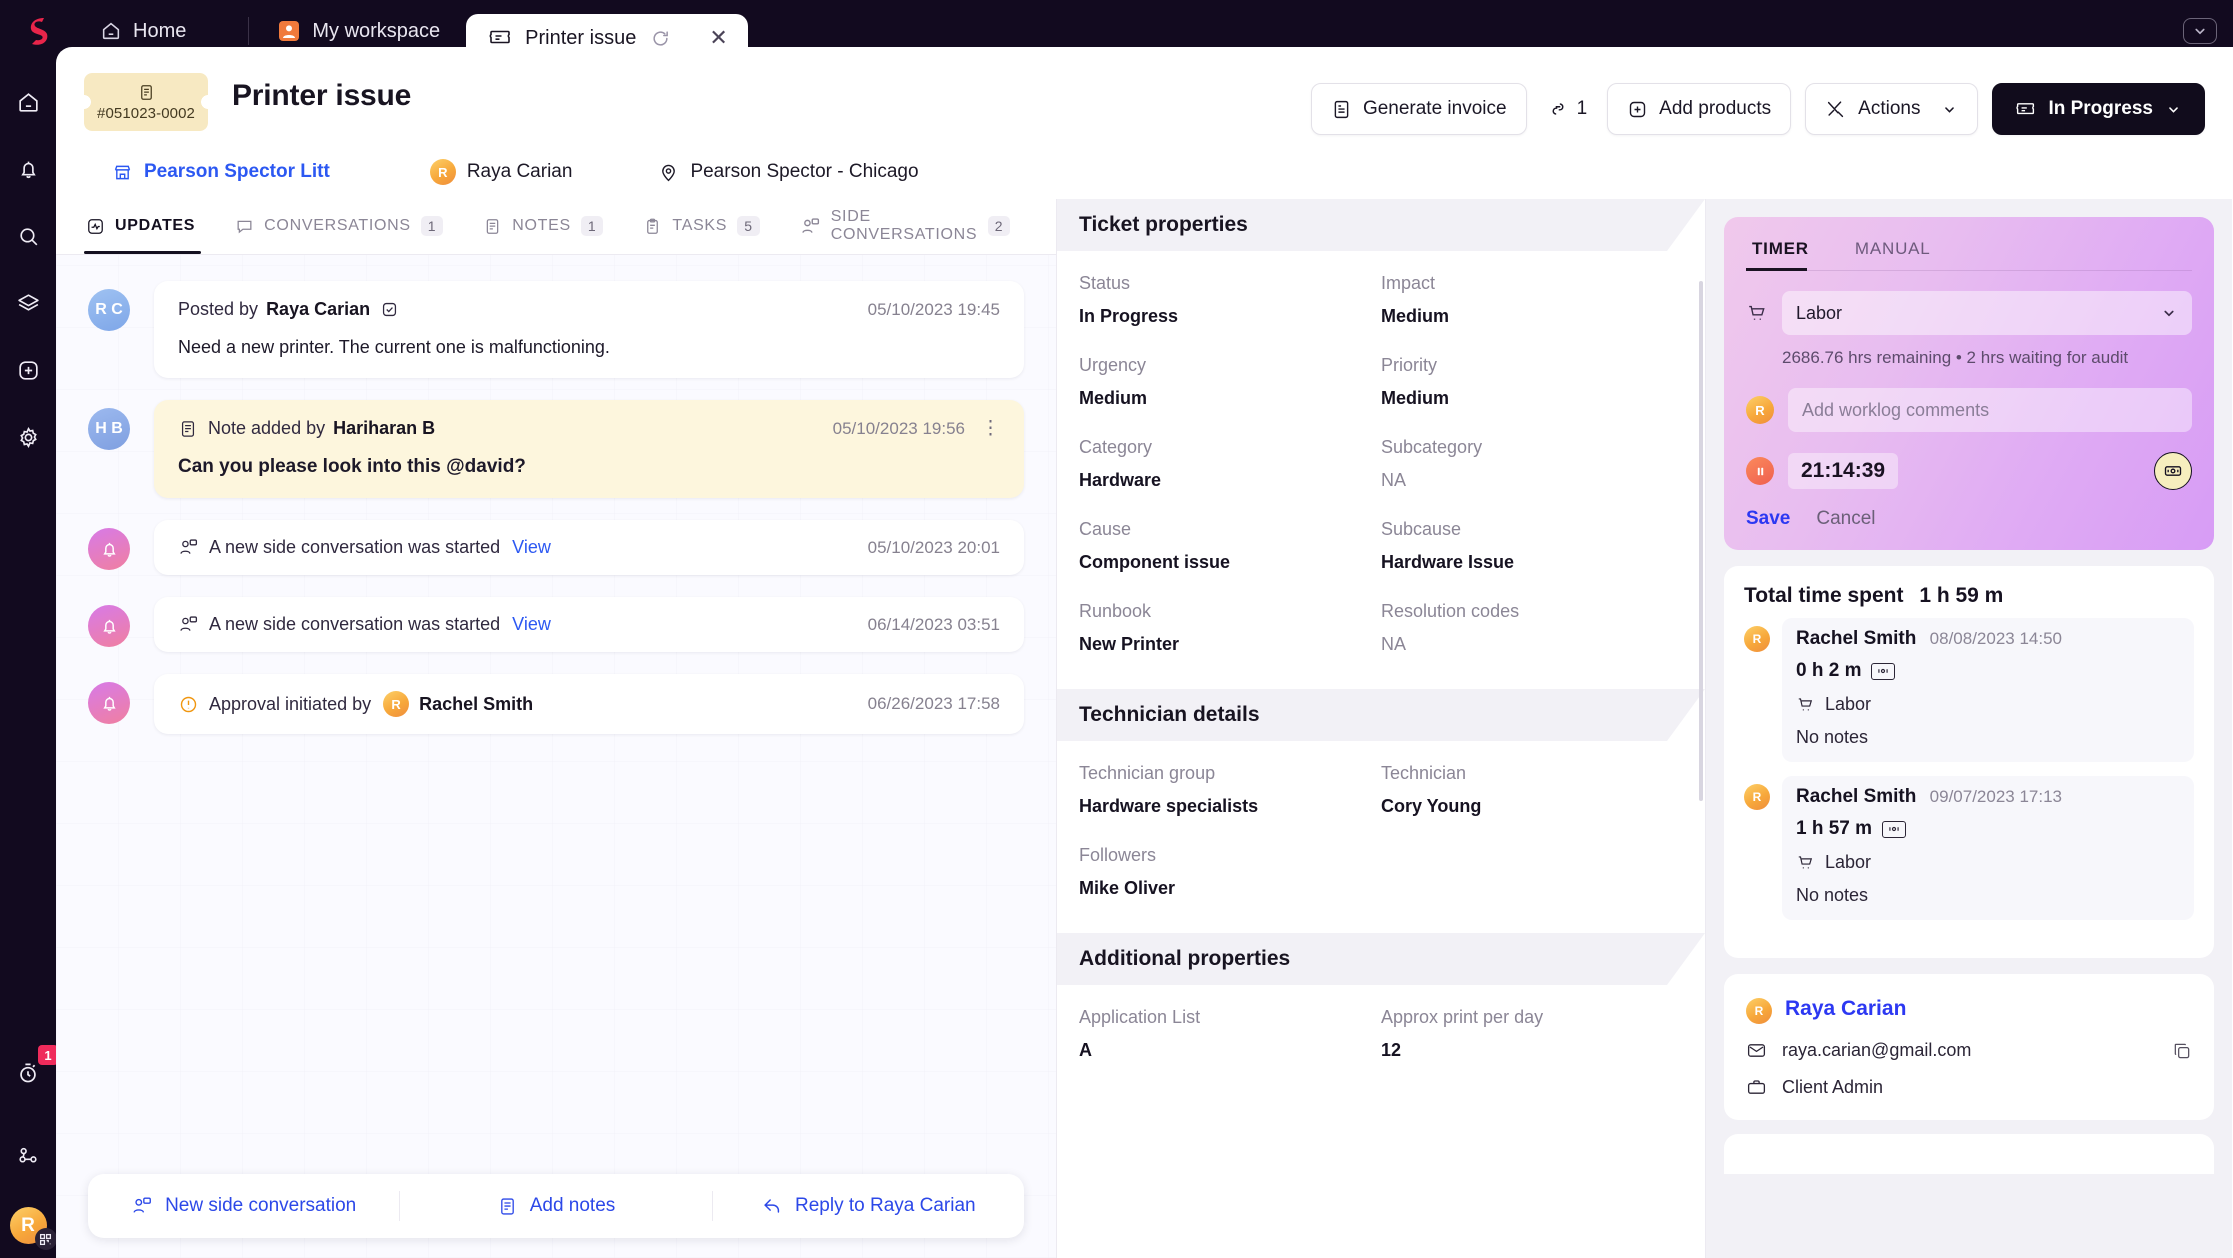 The height and width of the screenshot is (1258, 2233). I want to click on avatar-initials: H B, so click(109, 428).